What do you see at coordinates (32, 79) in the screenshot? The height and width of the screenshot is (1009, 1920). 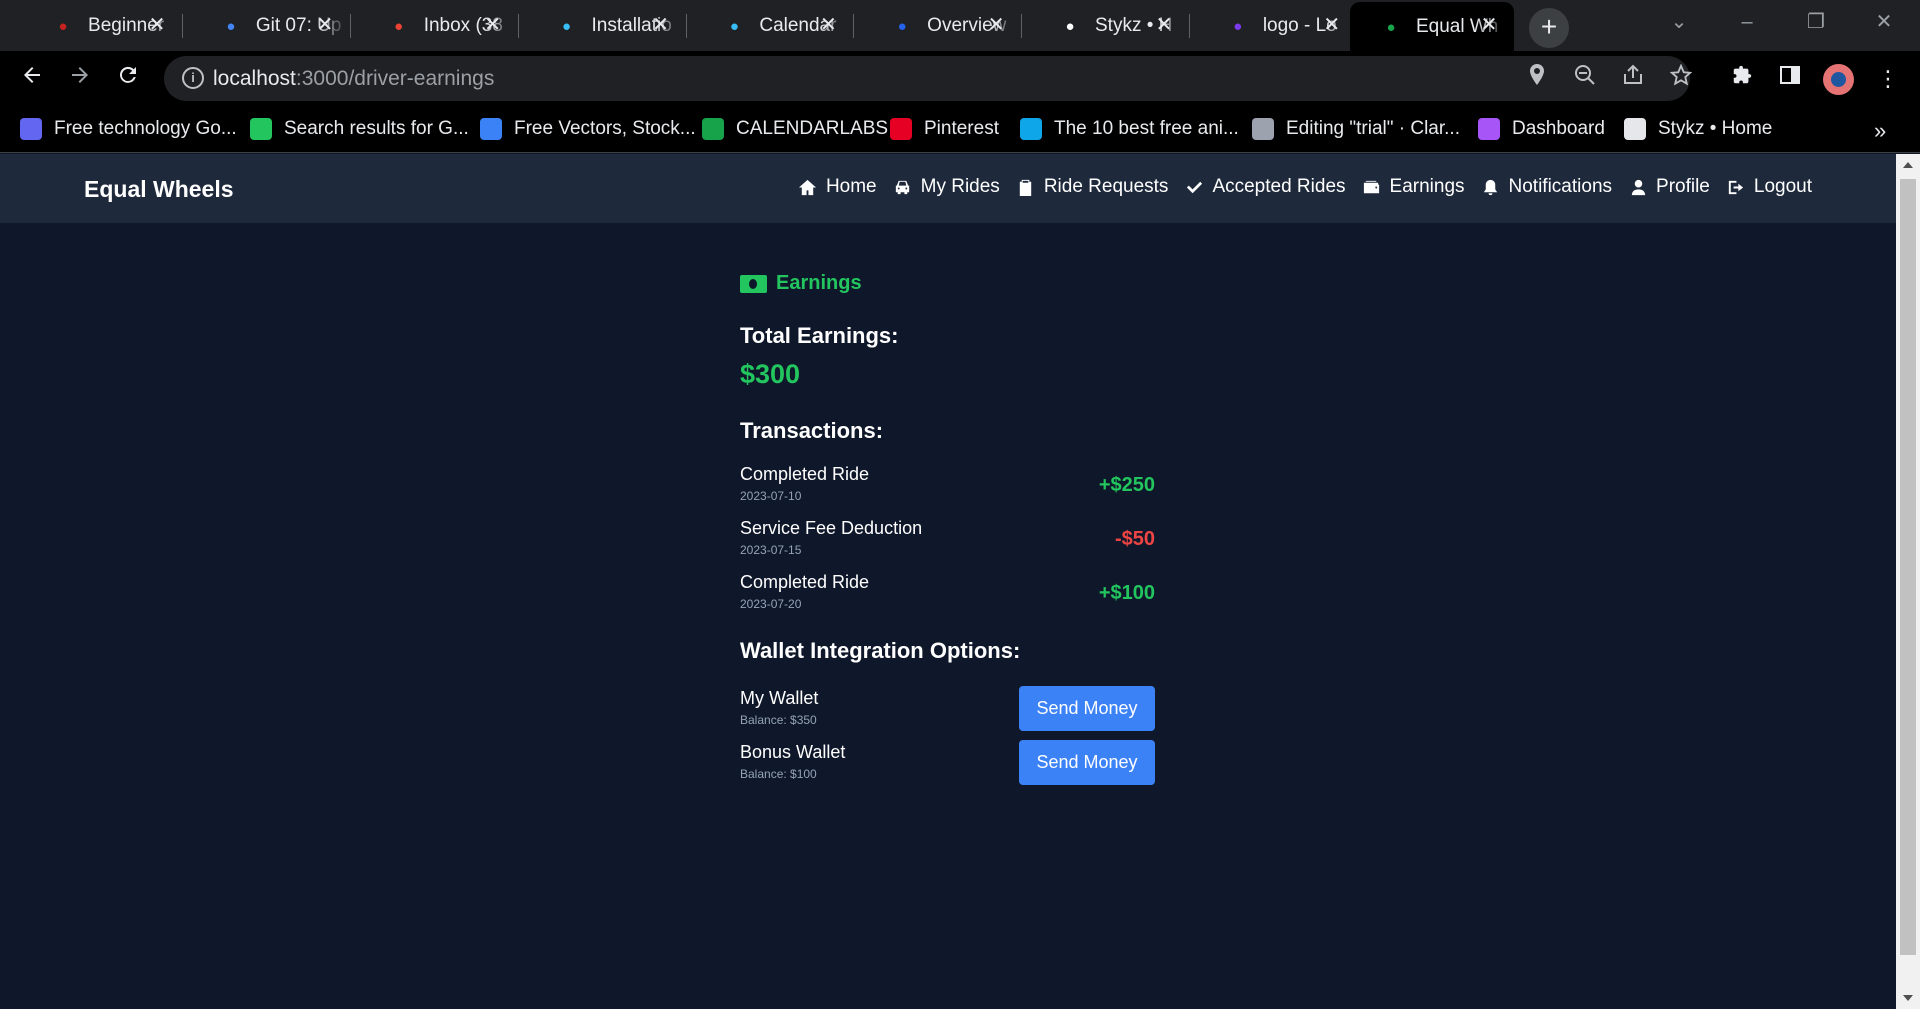 I see `back-icon` at bounding box center [32, 79].